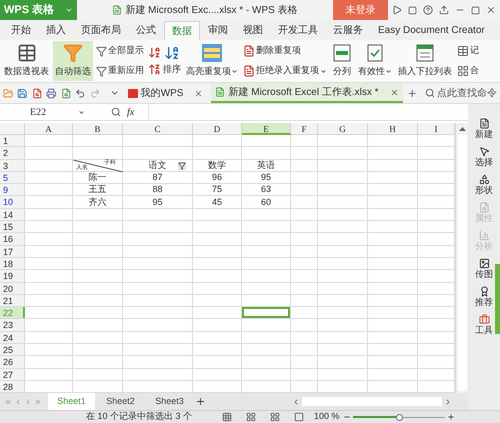  I want to click on normal-view-icon, so click(227, 417).